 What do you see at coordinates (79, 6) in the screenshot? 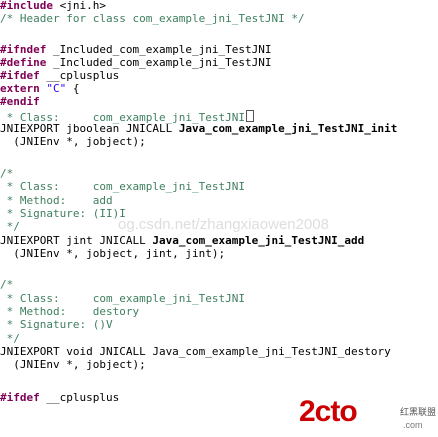
I see `code-text: <jni.h>` at bounding box center [79, 6].